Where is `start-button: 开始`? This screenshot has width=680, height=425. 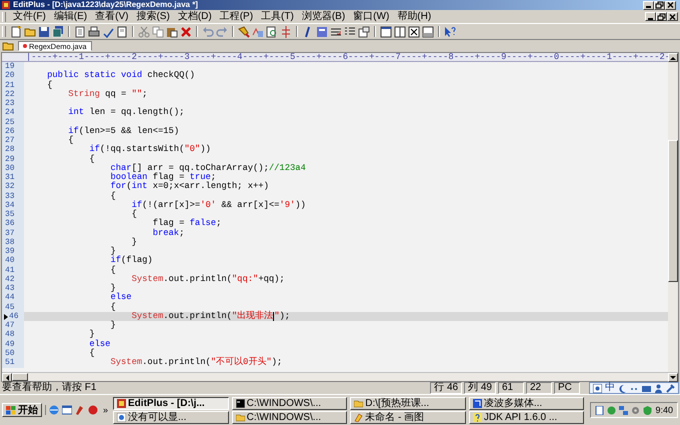 start-button: 开始 is located at coordinates (22, 410).